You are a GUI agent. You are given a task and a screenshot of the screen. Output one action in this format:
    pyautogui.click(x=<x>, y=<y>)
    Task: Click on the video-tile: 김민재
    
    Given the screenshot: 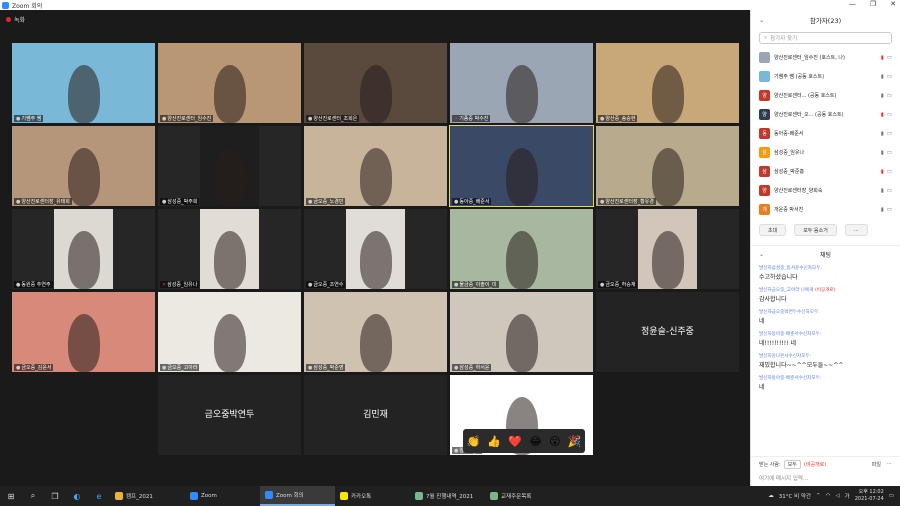 What is the action you would take?
    pyautogui.click(x=375, y=415)
    